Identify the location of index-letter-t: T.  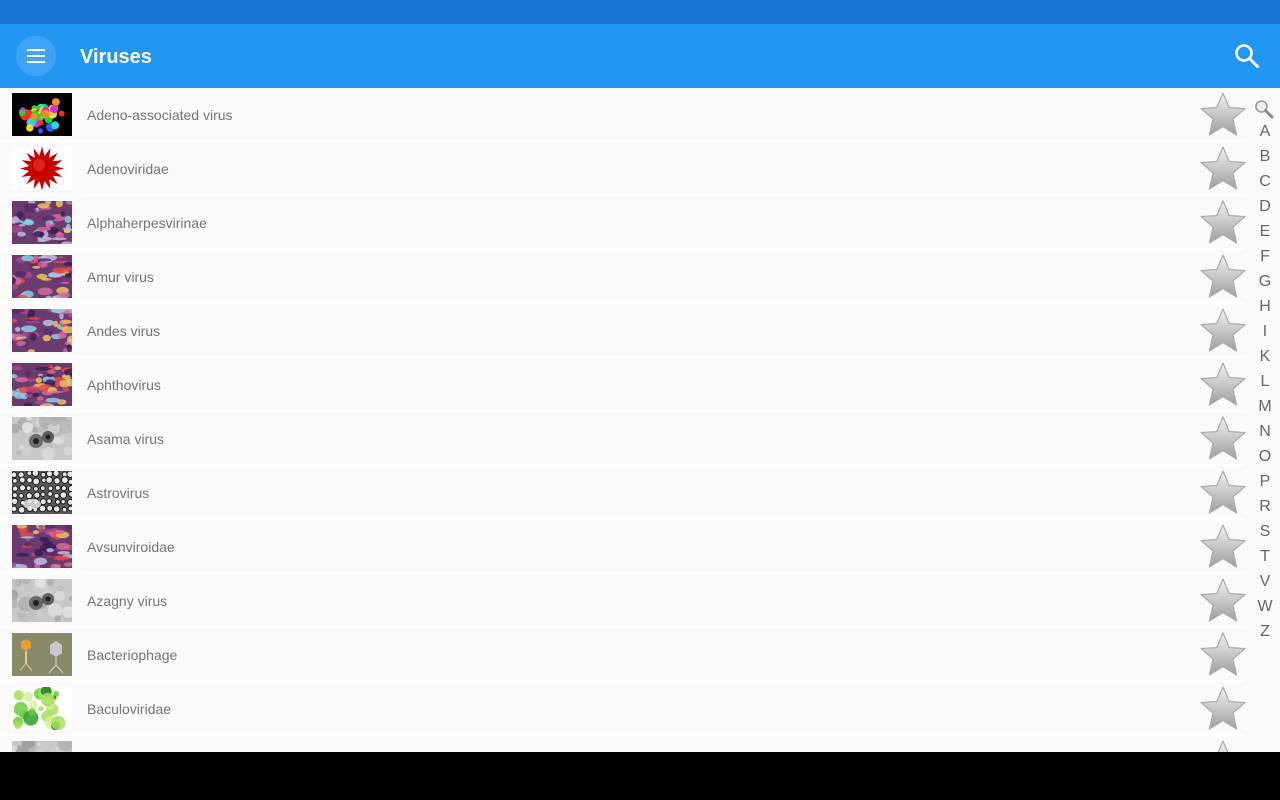
(1265, 557).